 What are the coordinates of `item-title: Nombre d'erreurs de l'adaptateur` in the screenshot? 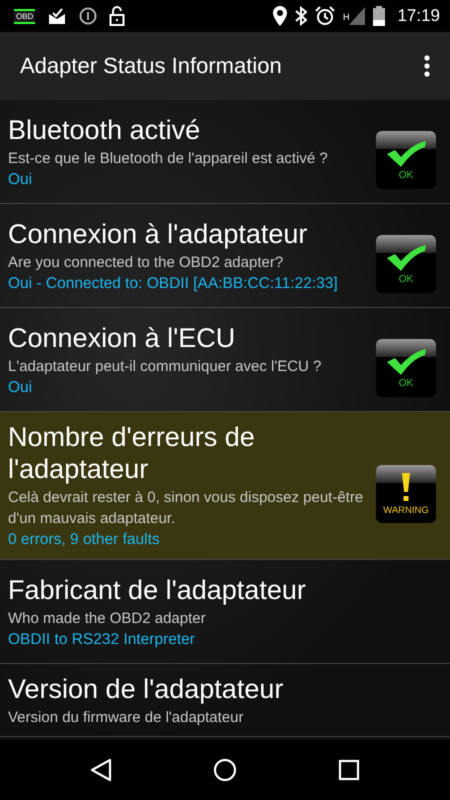 It's located at (132, 453).